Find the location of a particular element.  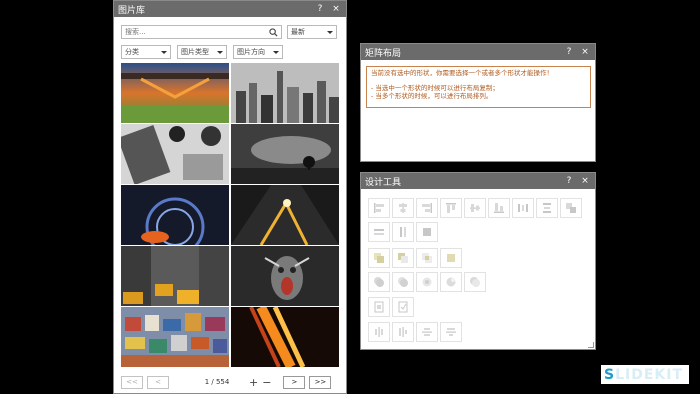

info-line: - 当多个形状的时候，可以进行布局排列。 is located at coordinates (432, 95).